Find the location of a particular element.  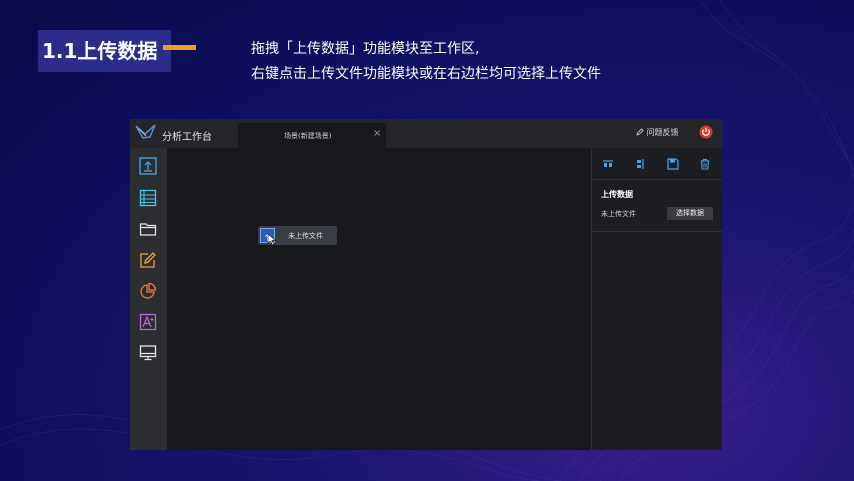

upload-icon is located at coordinates (148, 166).